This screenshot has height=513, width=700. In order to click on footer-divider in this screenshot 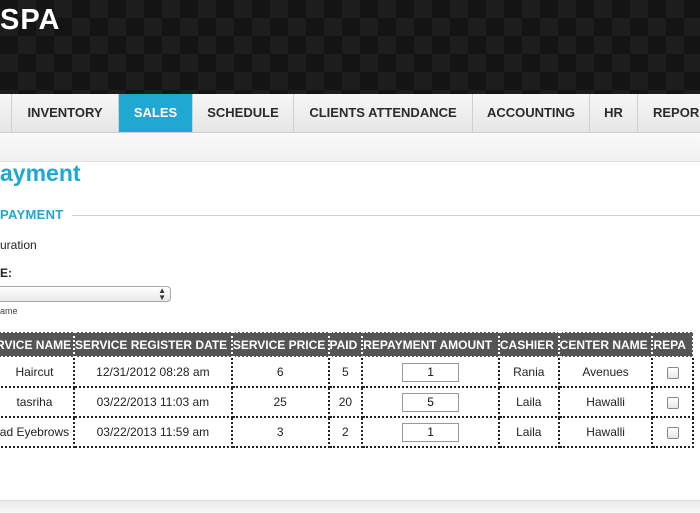, I will do `click(350, 506)`.